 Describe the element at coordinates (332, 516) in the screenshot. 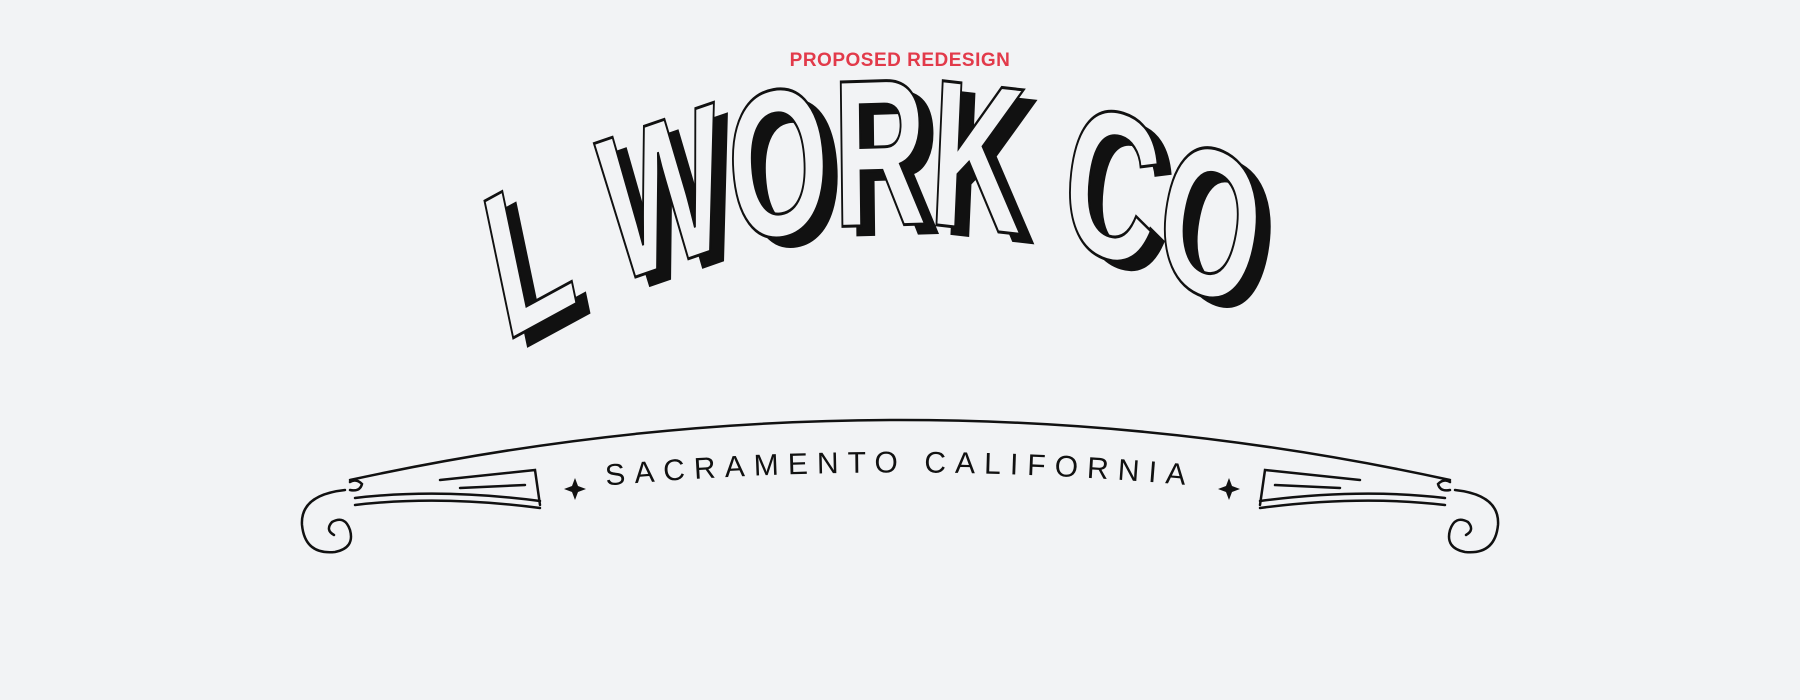

I see `left-scroll-ornament` at that location.